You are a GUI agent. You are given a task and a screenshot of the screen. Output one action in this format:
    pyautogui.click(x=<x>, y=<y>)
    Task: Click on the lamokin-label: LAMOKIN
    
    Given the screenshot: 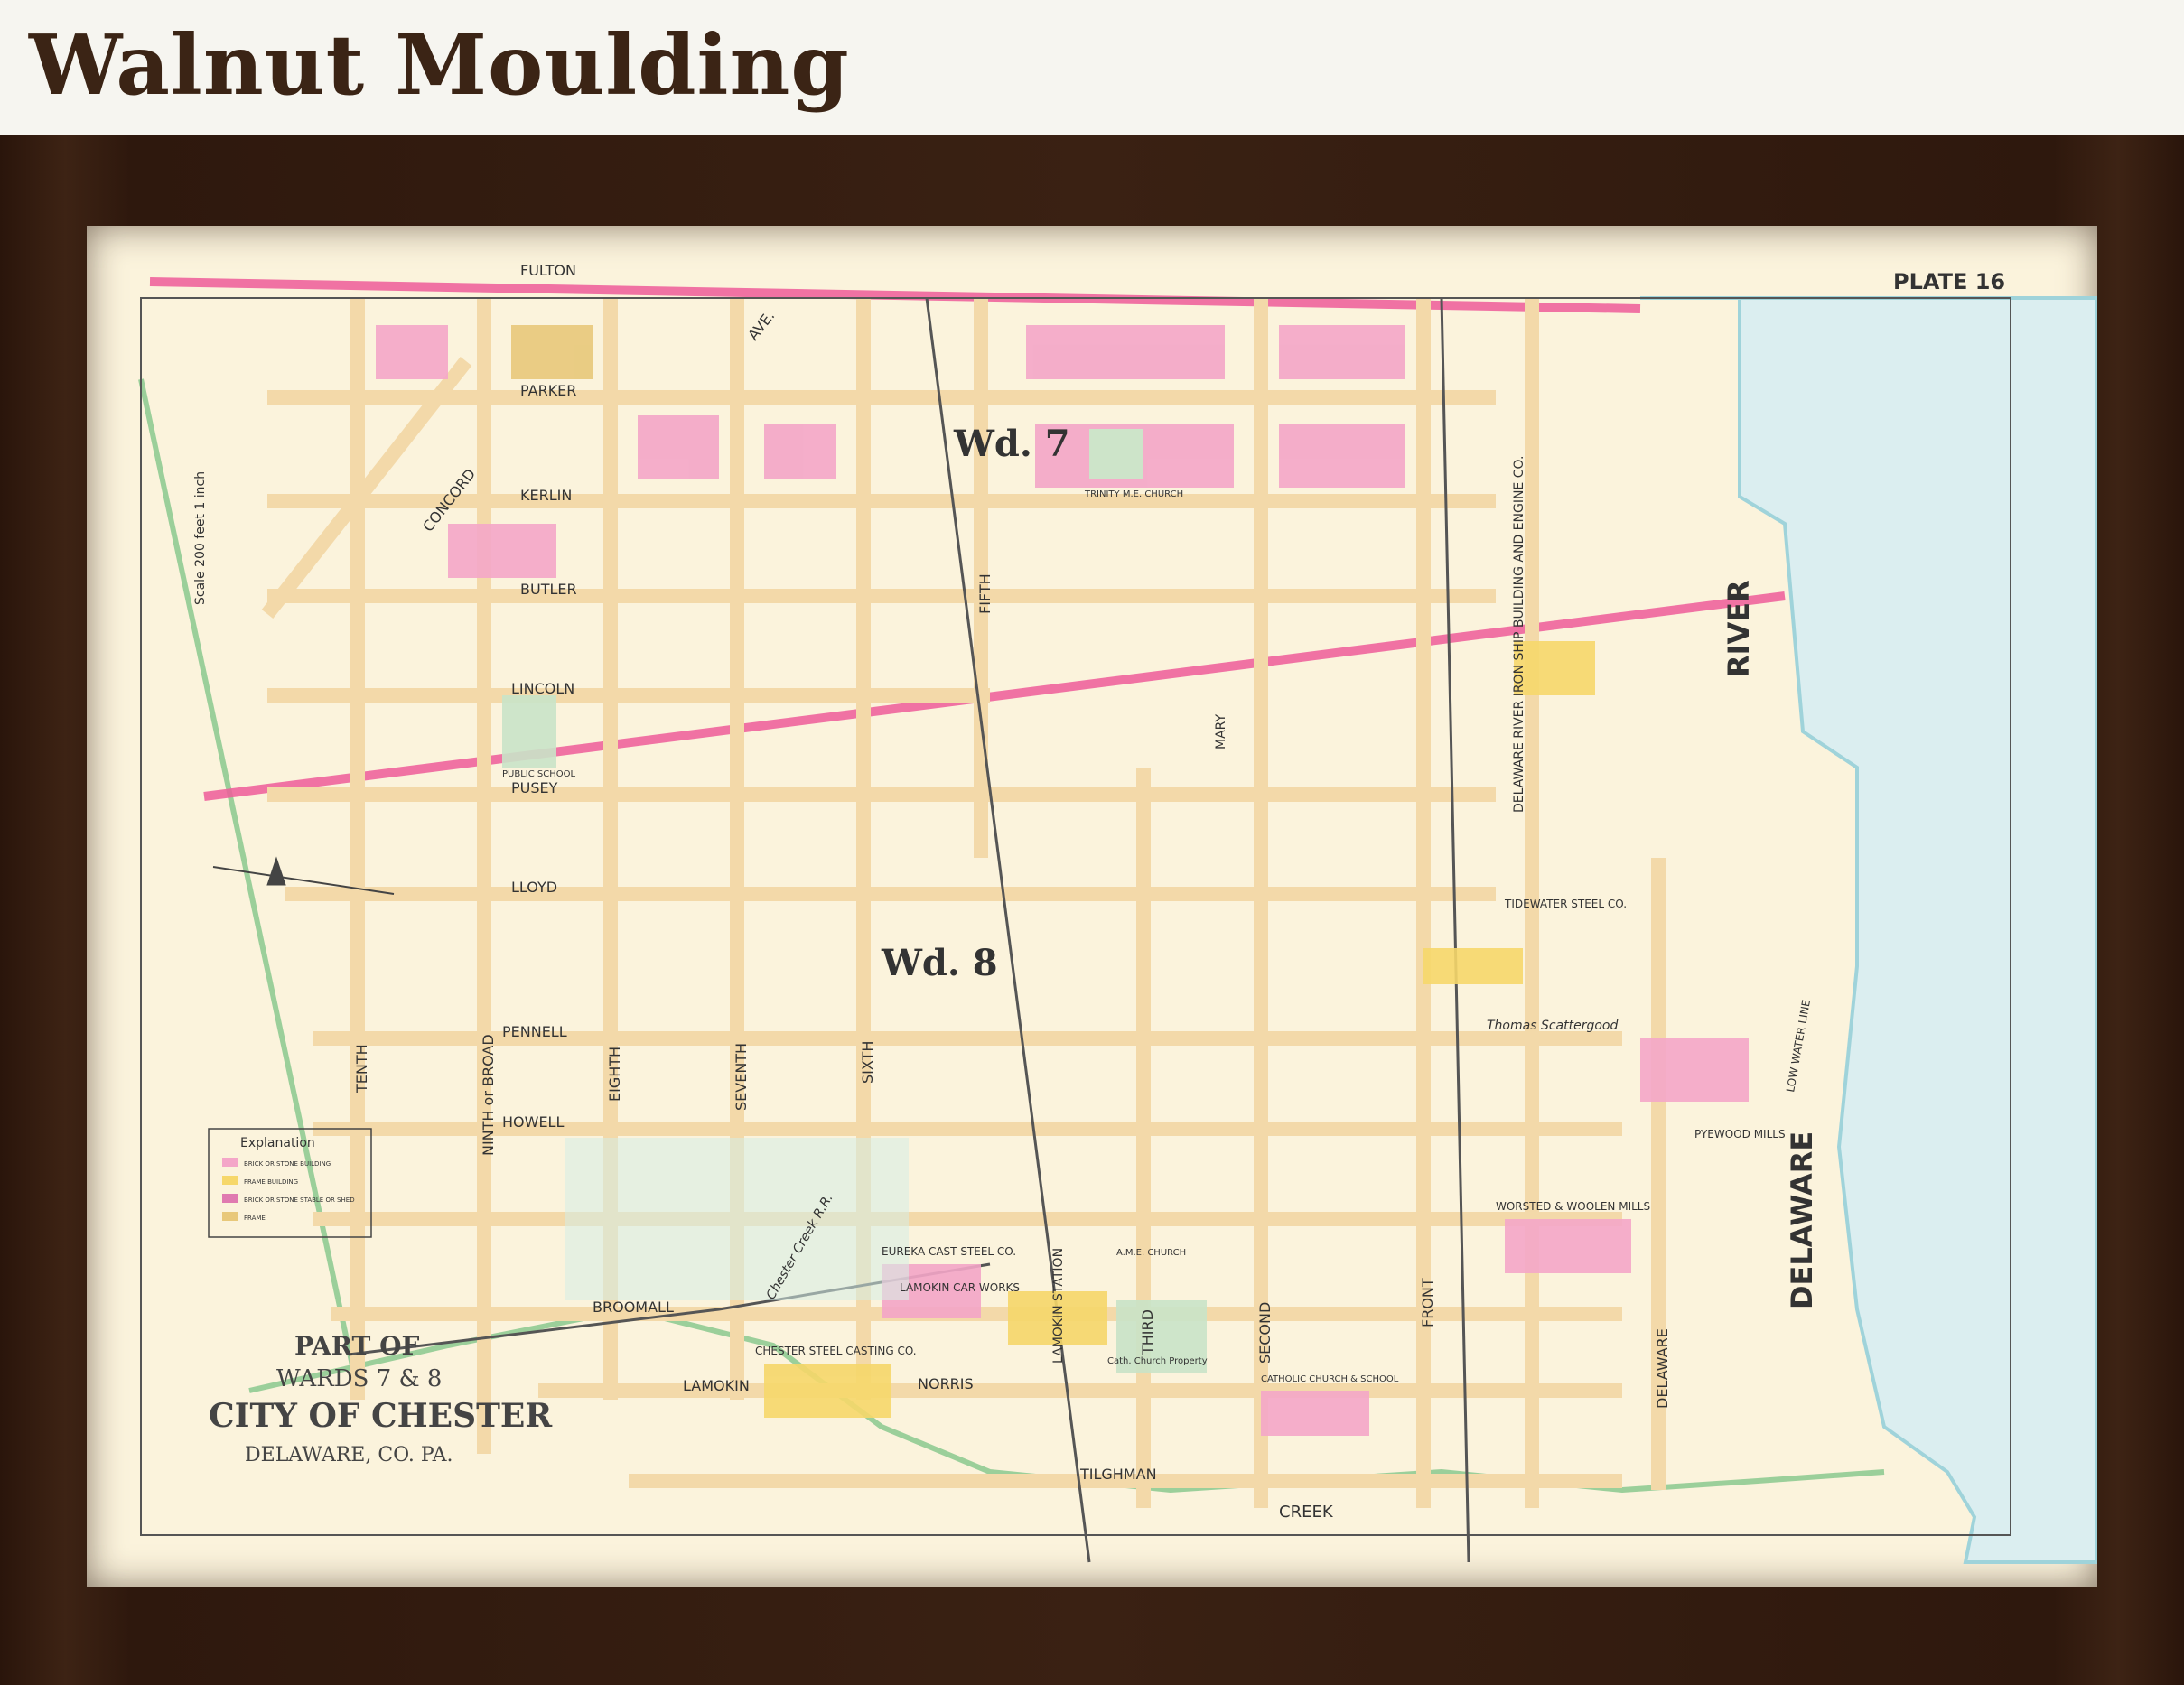 What is the action you would take?
    pyautogui.click(x=716, y=1385)
    